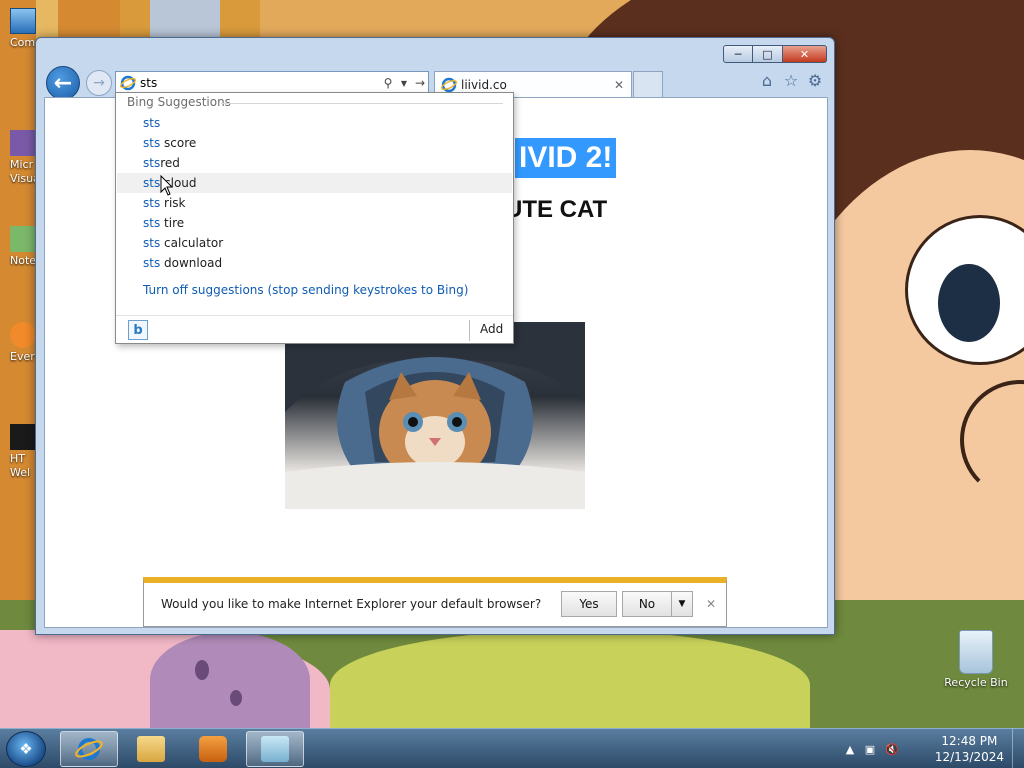 This screenshot has height=768, width=1024. Describe the element at coordinates (647, 604) in the screenshot. I see `no-button: No` at that location.